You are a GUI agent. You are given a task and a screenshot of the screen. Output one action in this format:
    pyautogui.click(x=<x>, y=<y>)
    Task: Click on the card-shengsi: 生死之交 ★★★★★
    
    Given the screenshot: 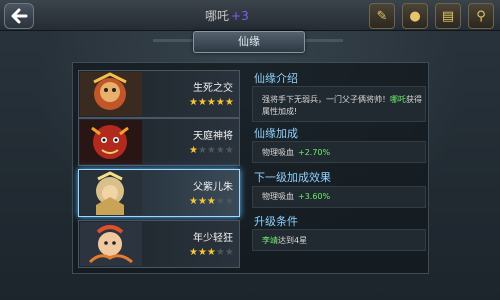 What is the action you would take?
    pyautogui.click(x=159, y=94)
    